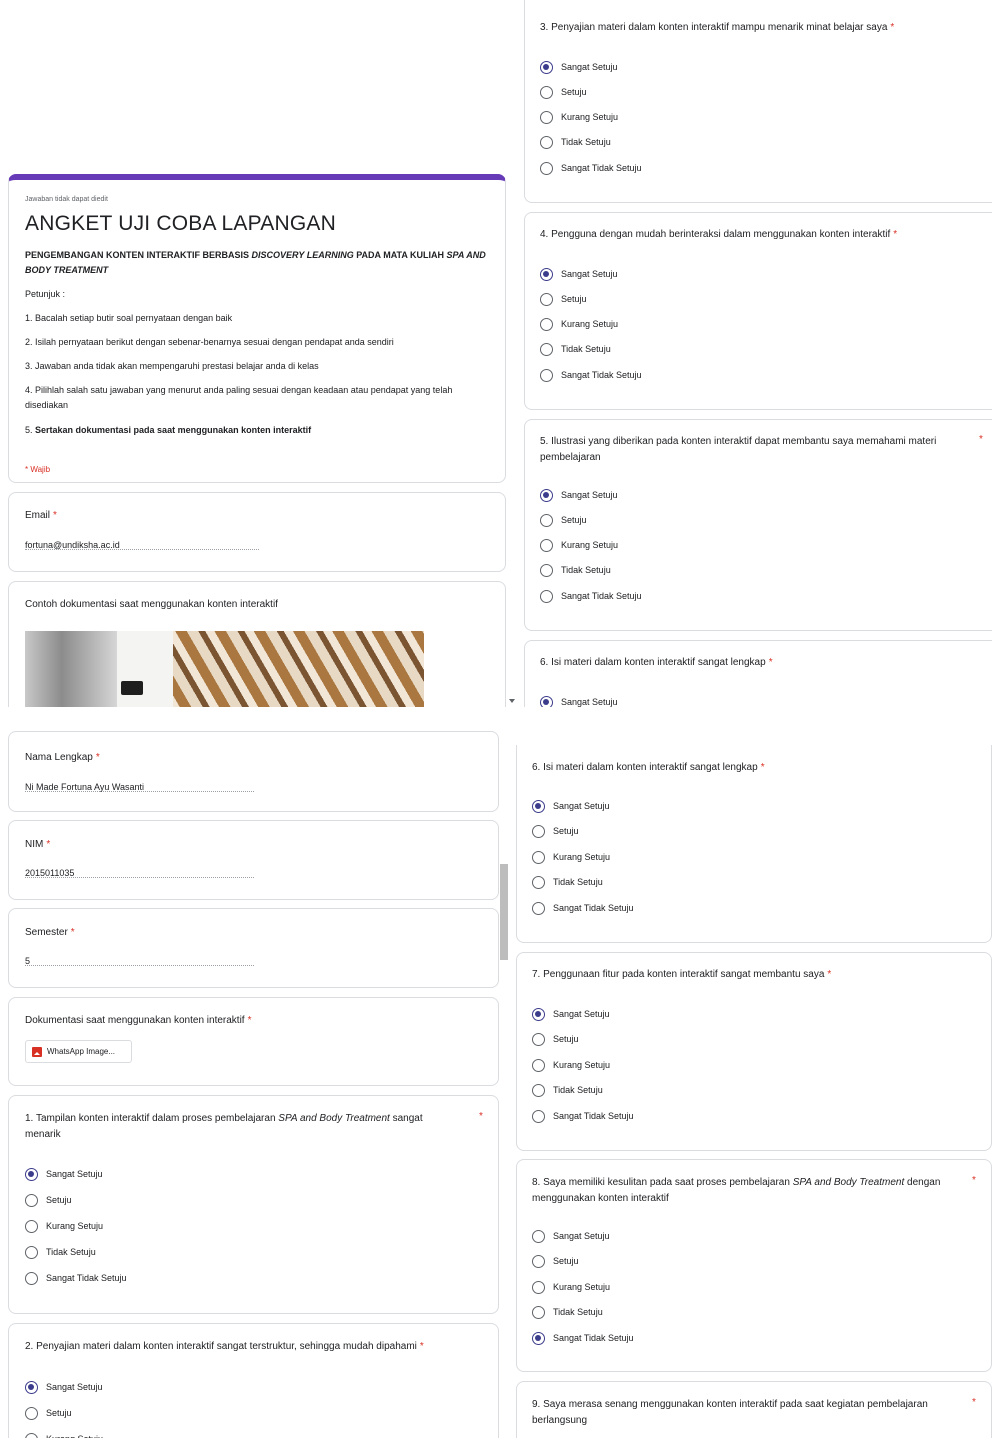  I want to click on required-star: *, so click(974, 1180).